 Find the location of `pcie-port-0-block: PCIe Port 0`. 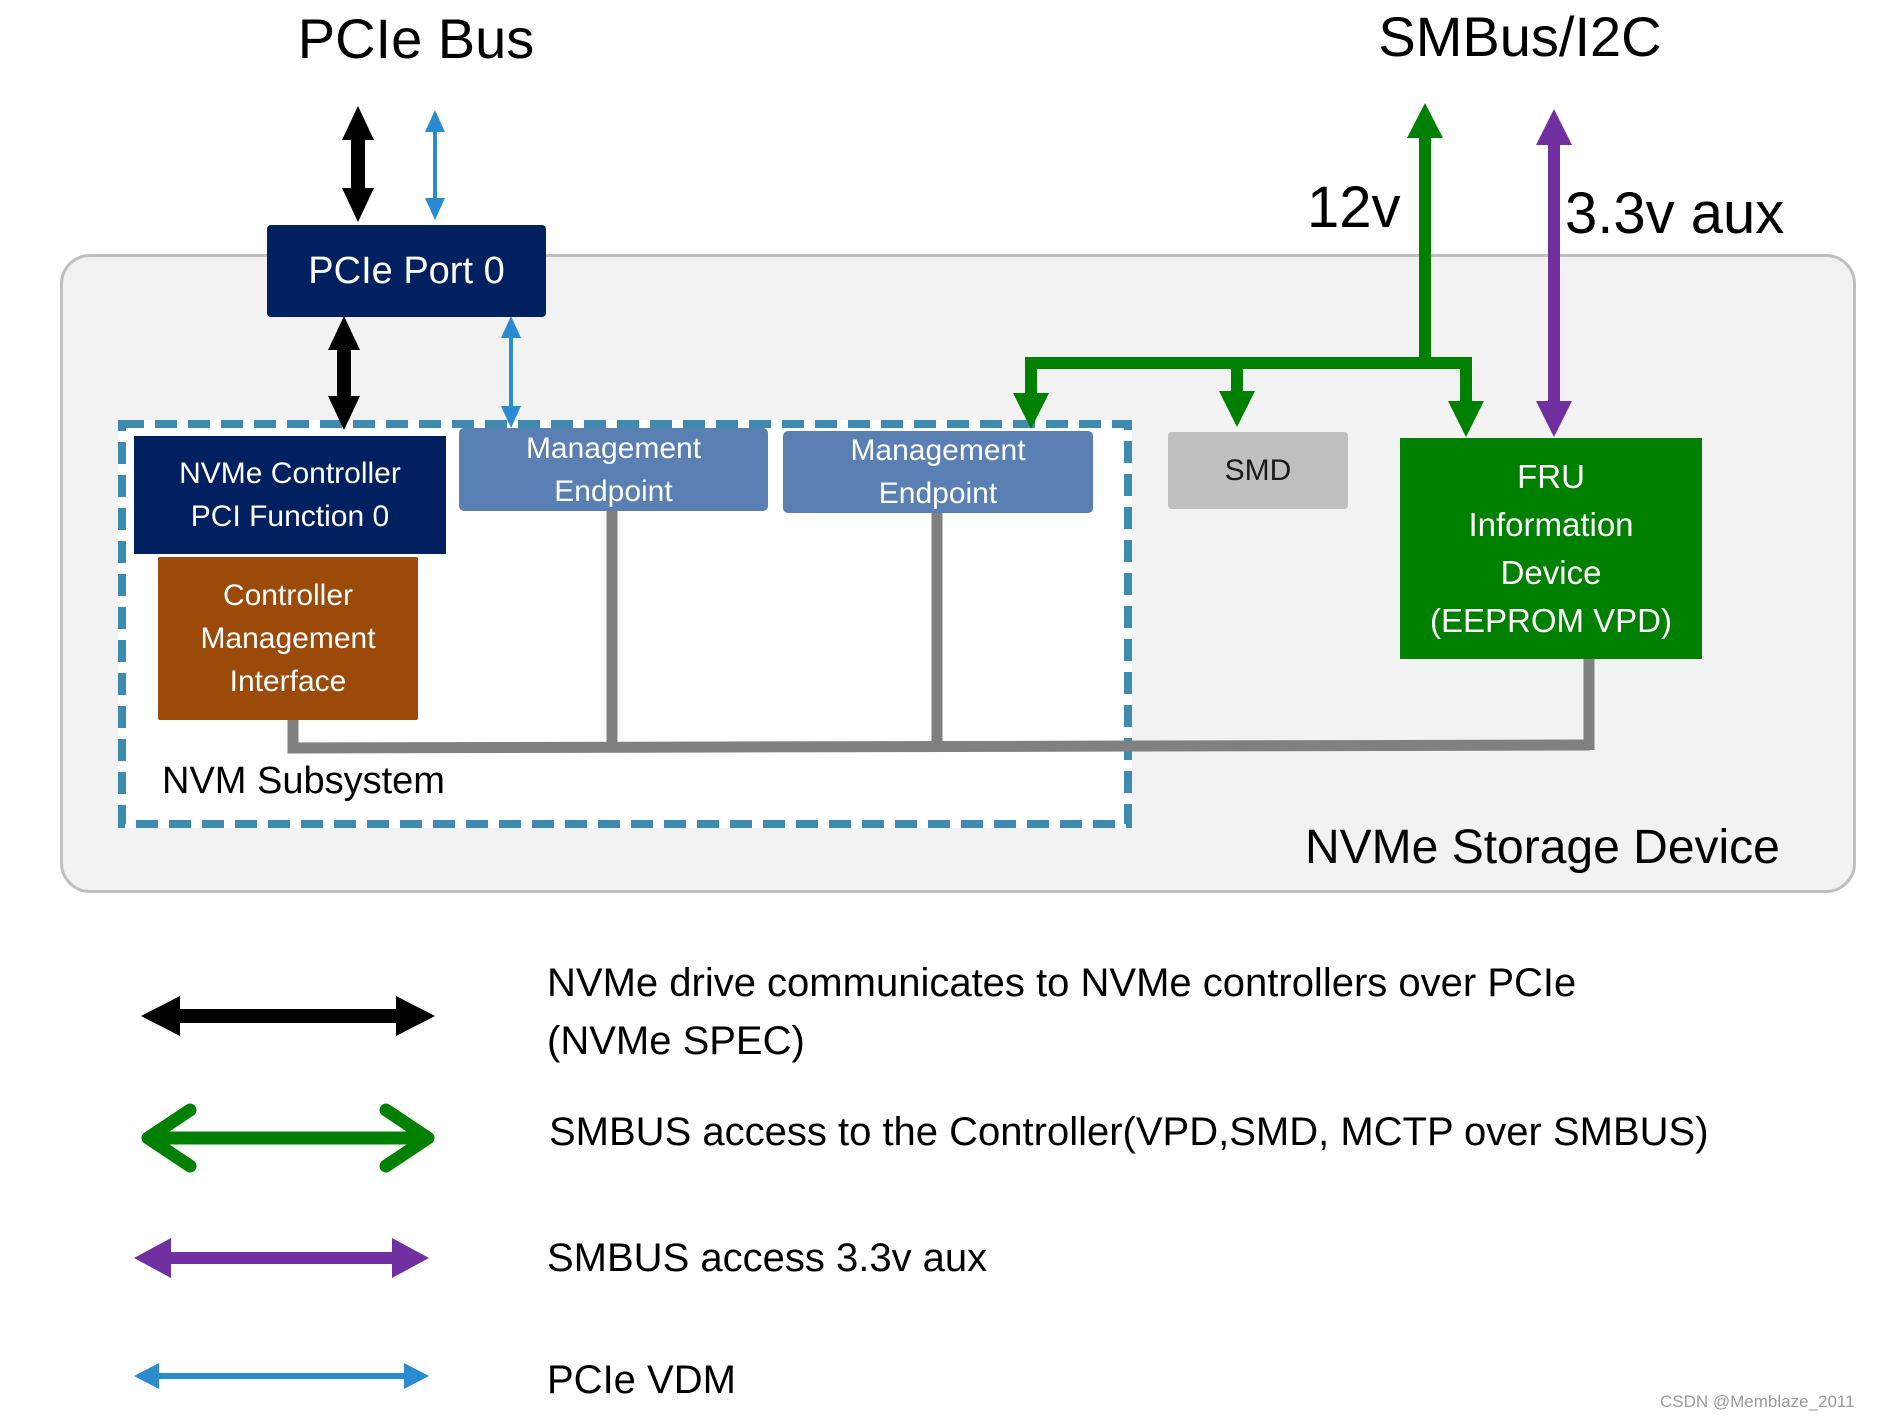

pcie-port-0-block: PCIe Port 0 is located at coordinates (406, 271).